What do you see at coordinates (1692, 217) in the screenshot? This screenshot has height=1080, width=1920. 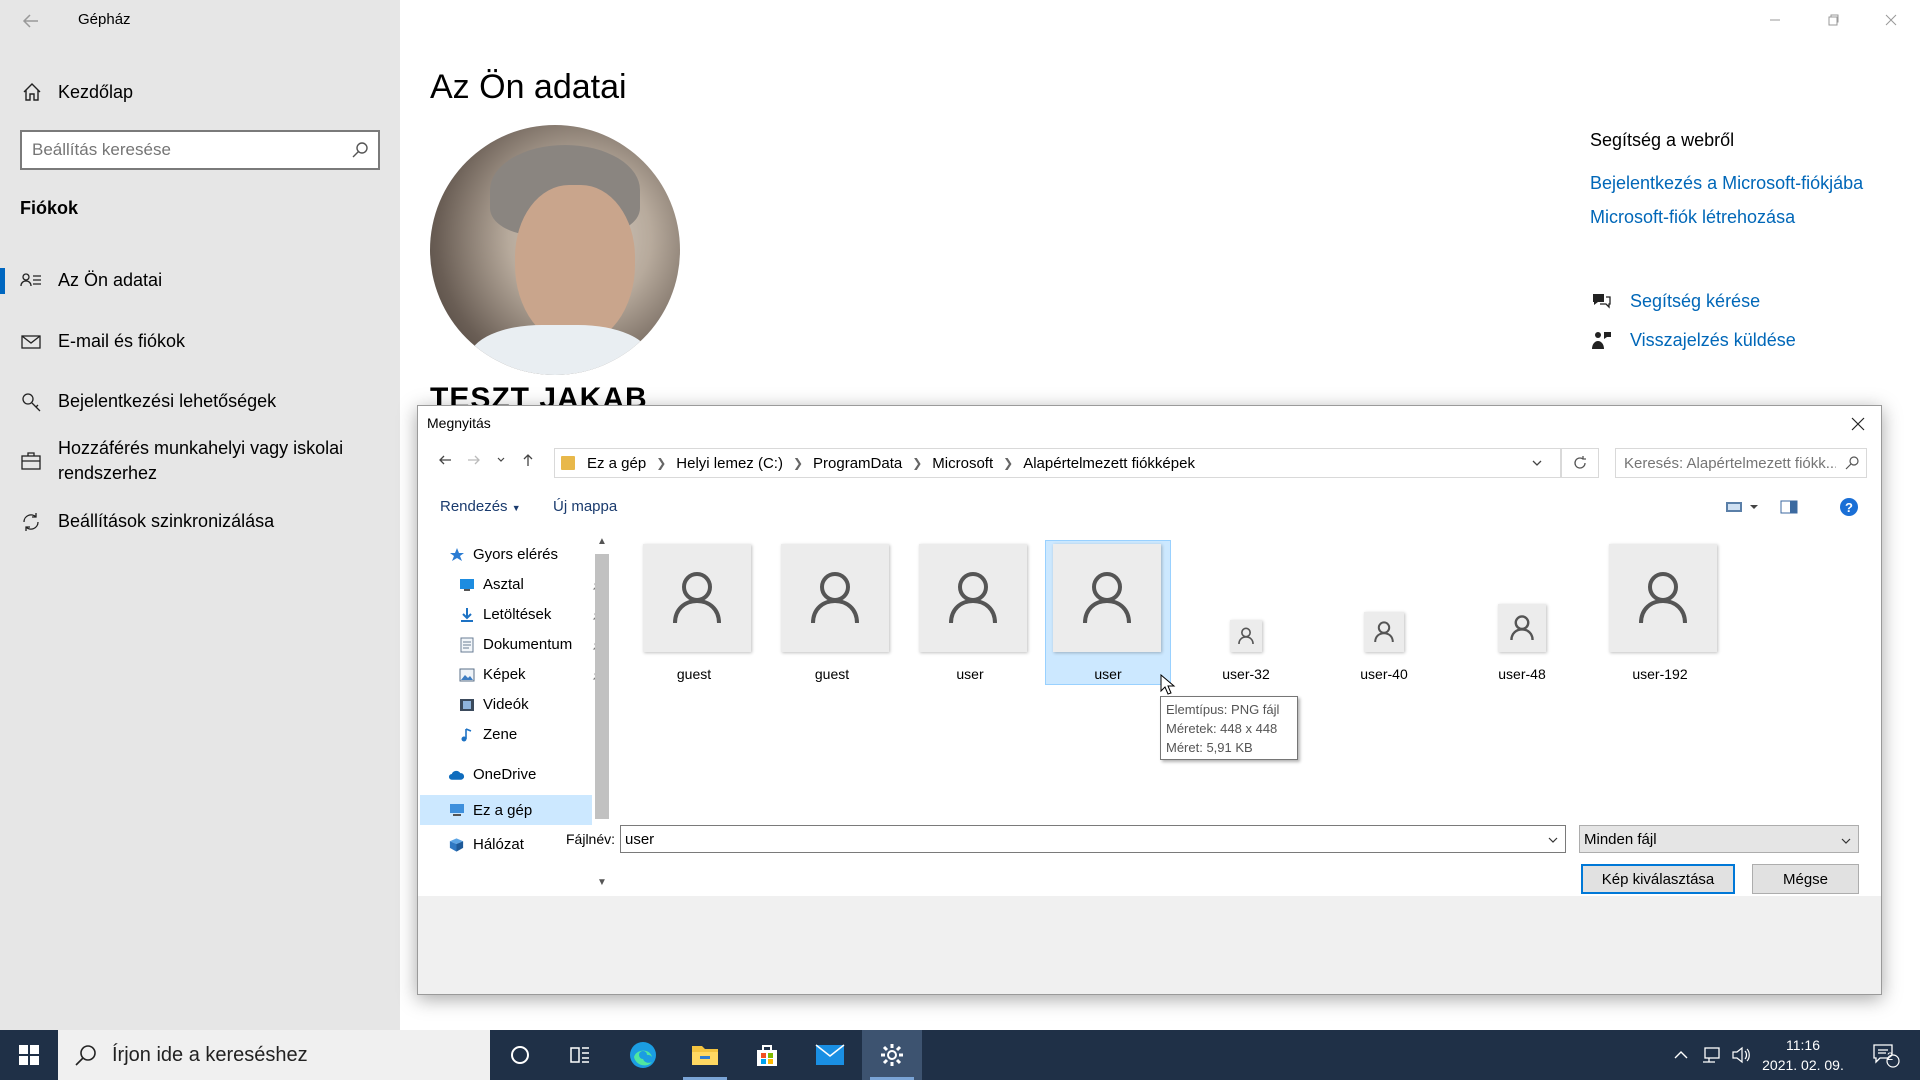 I see `create-microsoft-account-link: Microsoft-fiók létrehozása` at bounding box center [1692, 217].